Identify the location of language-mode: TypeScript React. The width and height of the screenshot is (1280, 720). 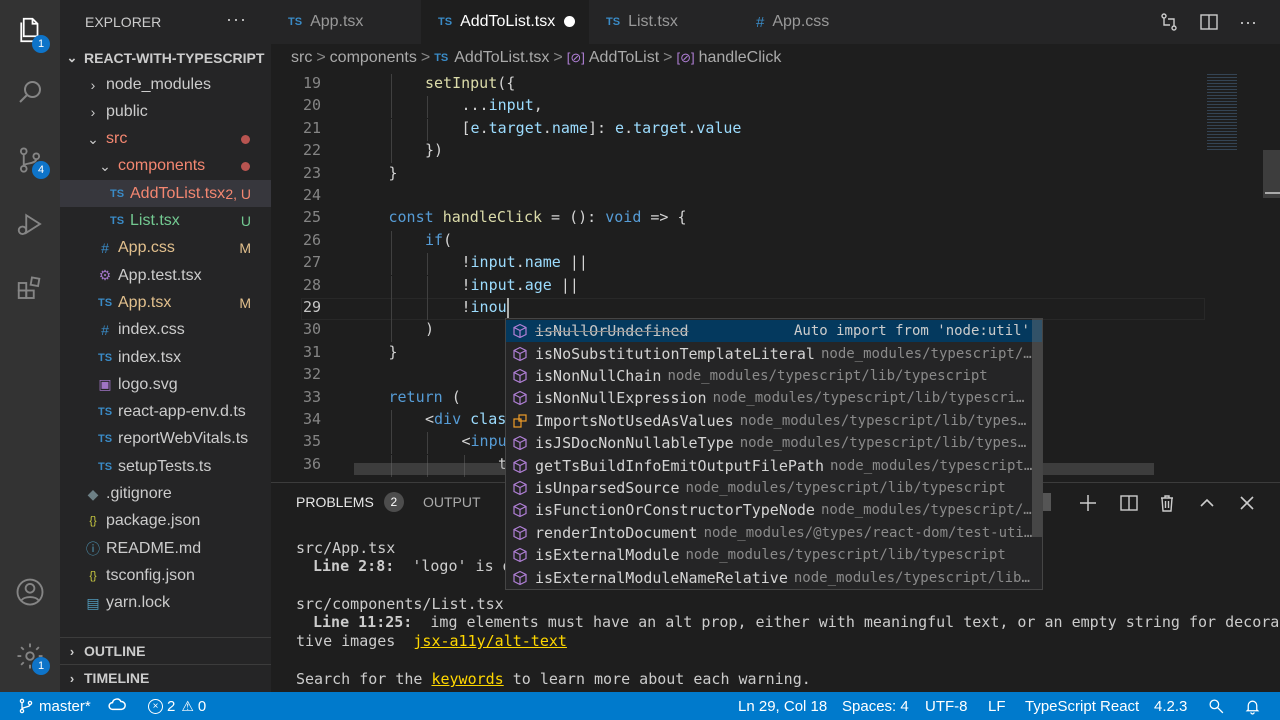
(1082, 706).